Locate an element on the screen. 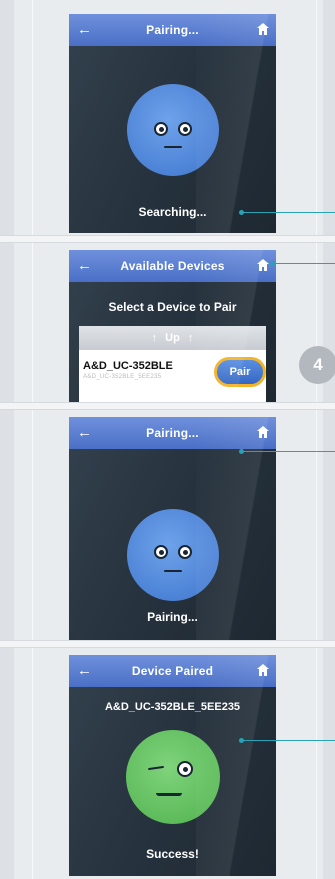 The width and height of the screenshot is (335, 879). scroll-up-button: ↑ Up ↑ is located at coordinates (172, 338).